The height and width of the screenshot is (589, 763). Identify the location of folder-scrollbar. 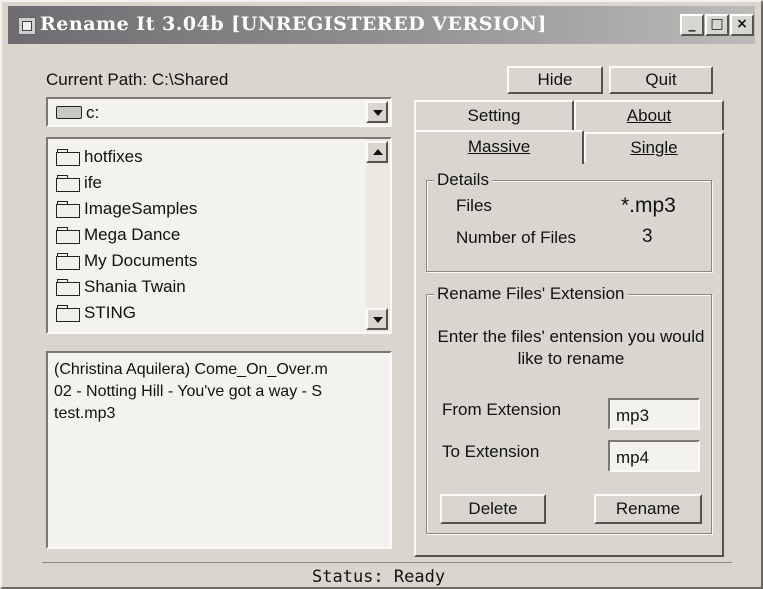
(378, 235).